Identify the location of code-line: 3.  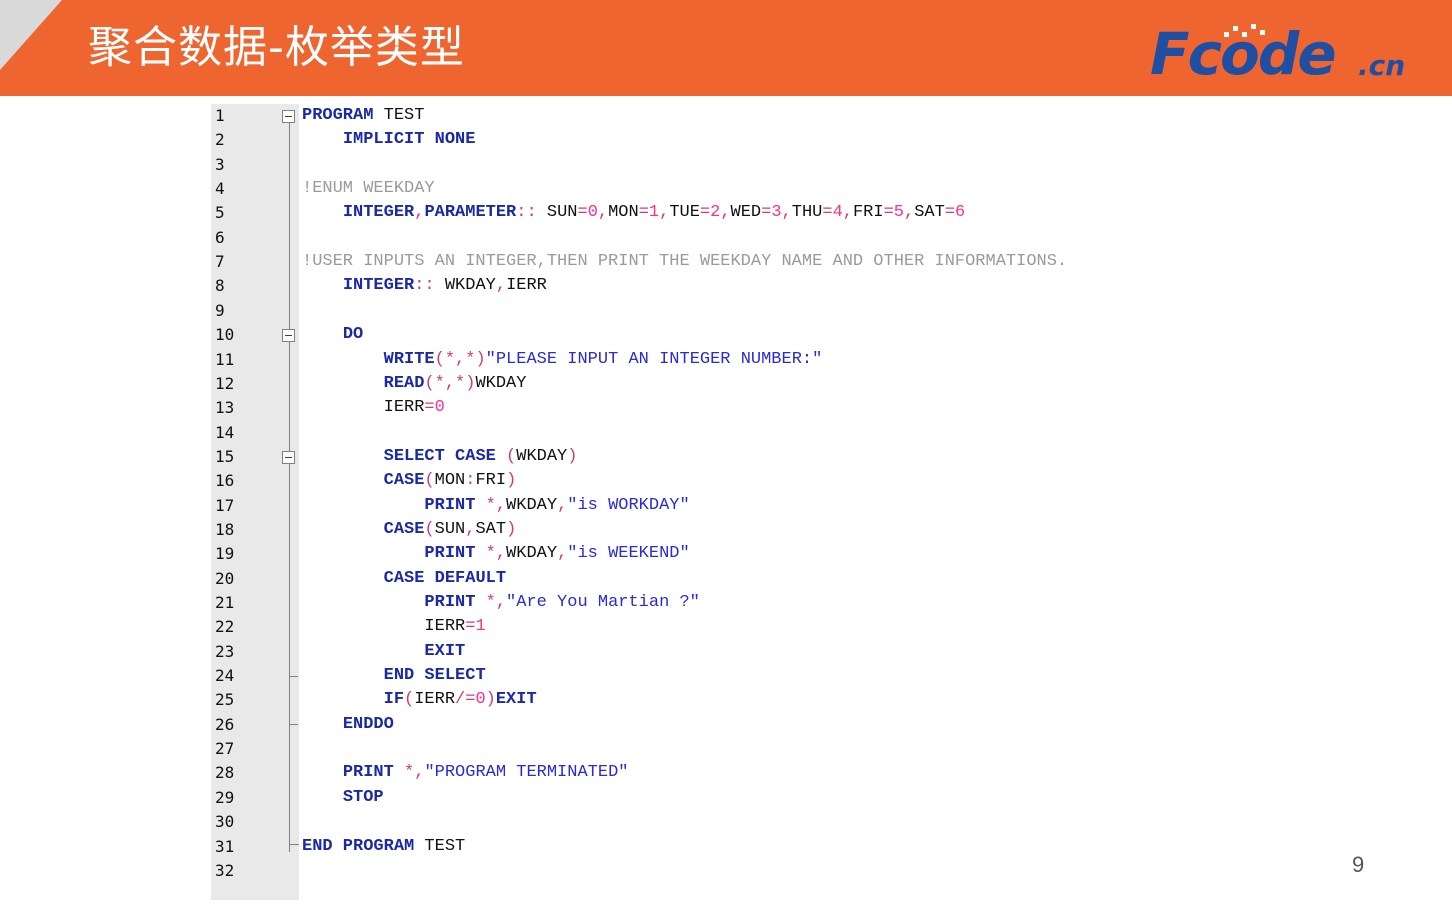
(716, 165).